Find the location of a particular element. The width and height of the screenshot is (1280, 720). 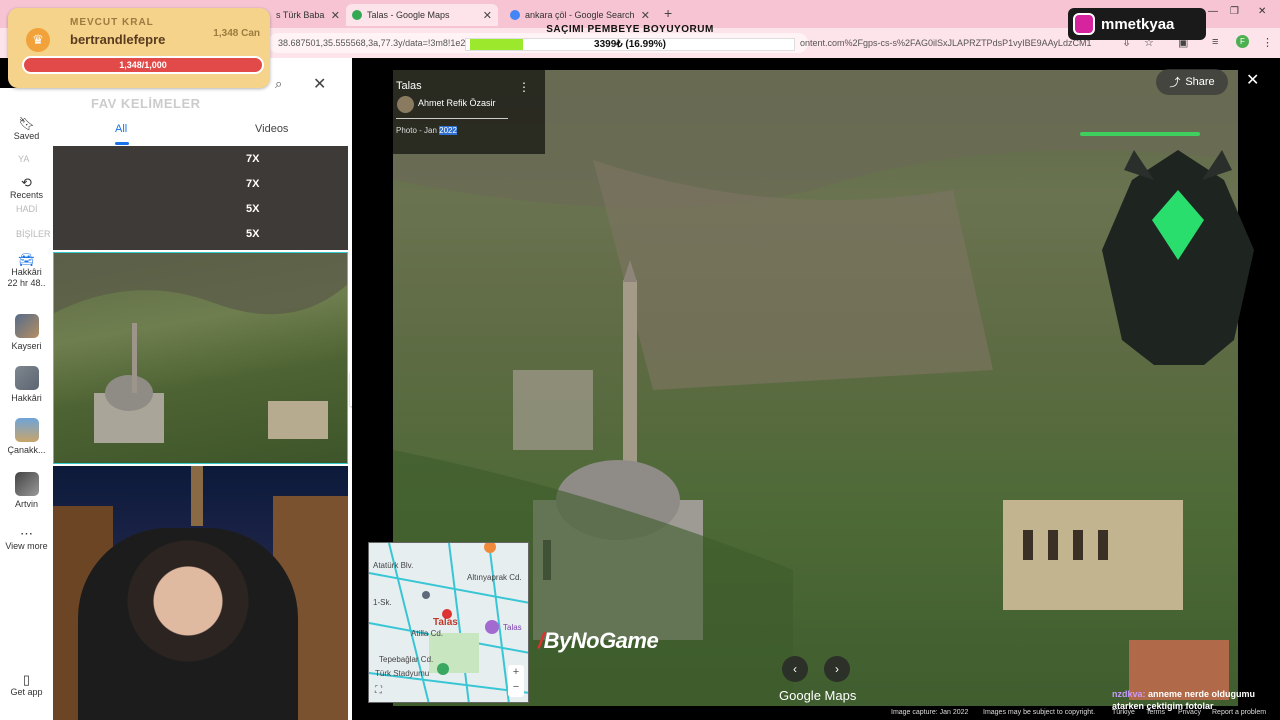

rail-place-hakkari: Hakkâri is located at coordinates (26, 385).